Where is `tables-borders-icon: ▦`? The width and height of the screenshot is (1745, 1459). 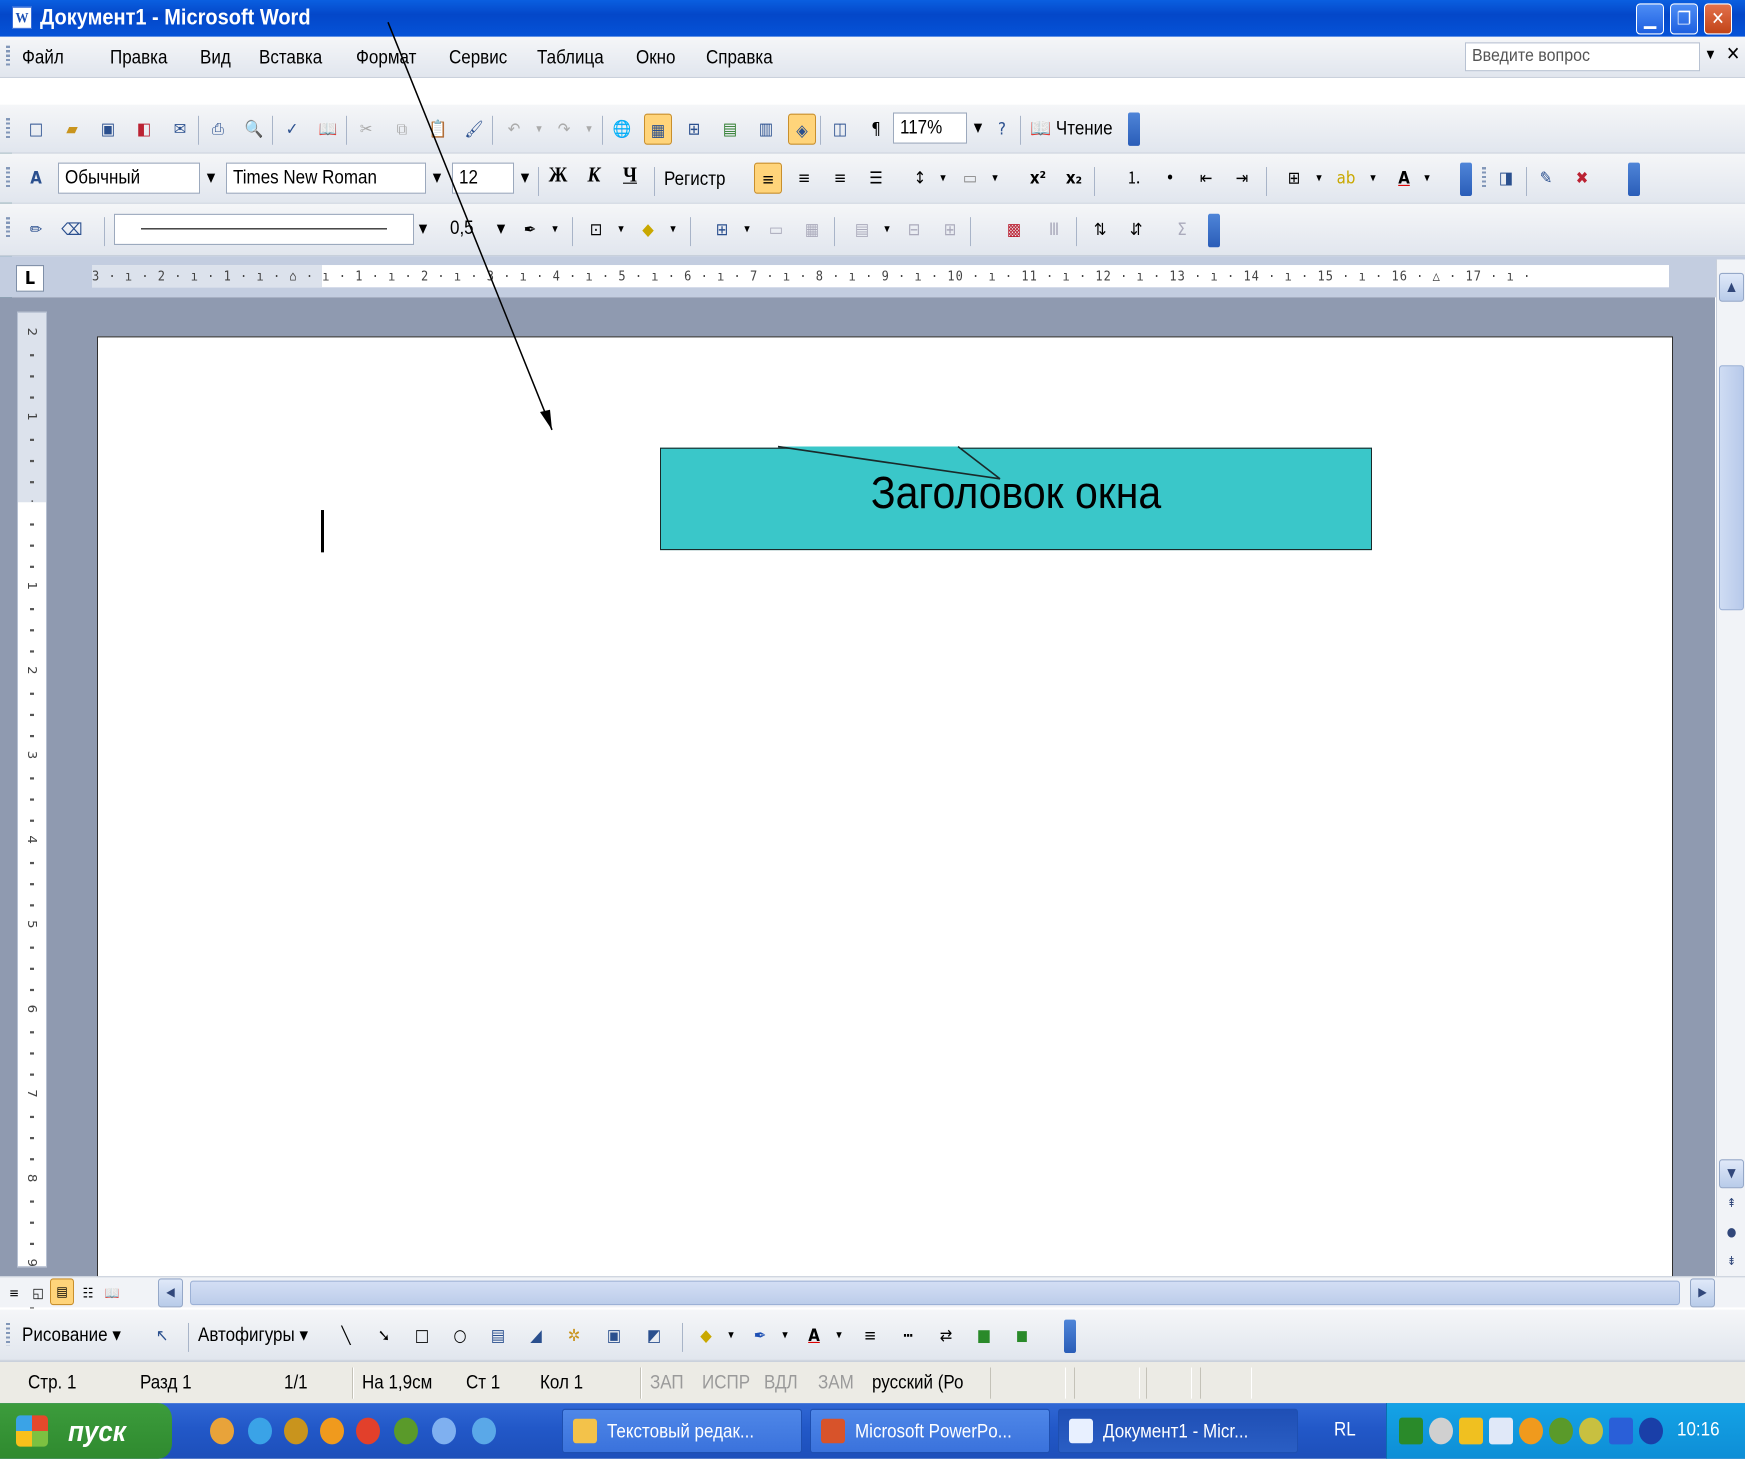
tables-borders-icon: ▦ is located at coordinates (658, 129).